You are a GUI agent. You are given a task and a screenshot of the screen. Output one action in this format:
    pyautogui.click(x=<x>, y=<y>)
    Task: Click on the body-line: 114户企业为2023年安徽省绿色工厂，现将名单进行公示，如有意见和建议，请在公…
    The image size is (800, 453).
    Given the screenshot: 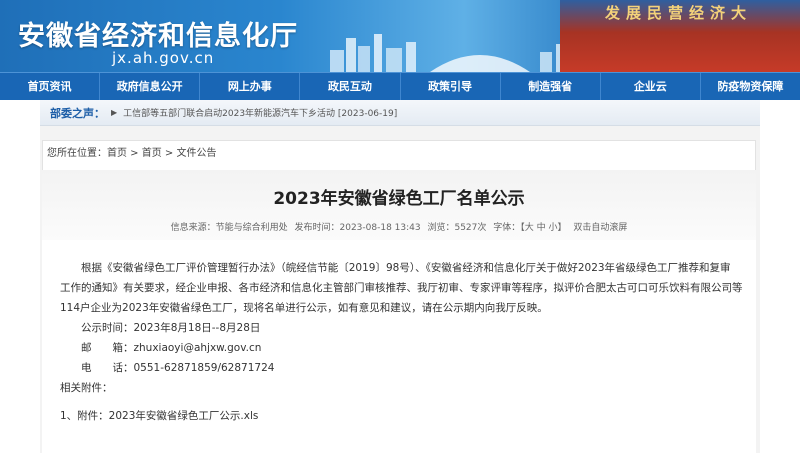 What is the action you would take?
    pyautogui.click(x=304, y=308)
    